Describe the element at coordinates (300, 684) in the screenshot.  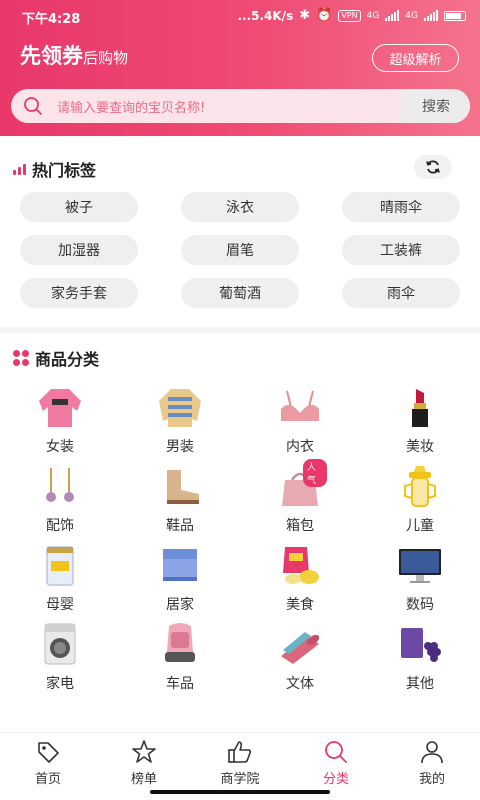
I see `category-label: 文体` at that location.